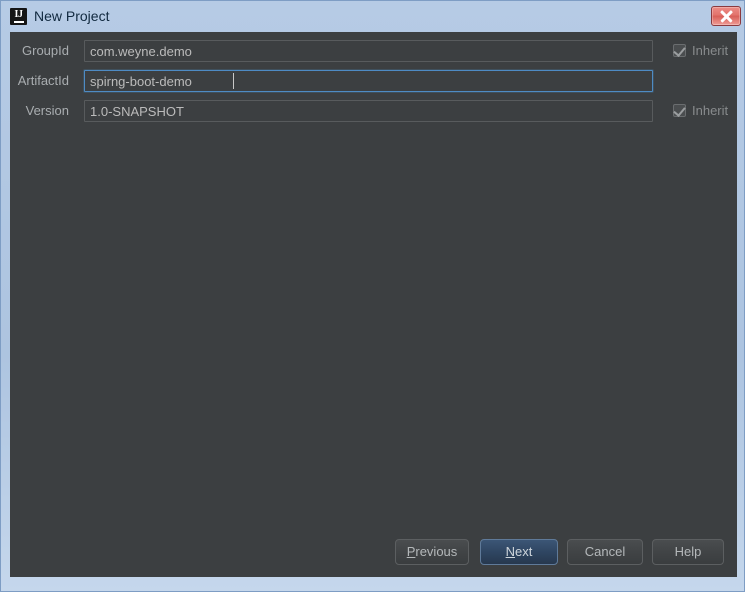 The height and width of the screenshot is (592, 745). Describe the element at coordinates (47, 110) in the screenshot. I see `version-label: Version` at that location.